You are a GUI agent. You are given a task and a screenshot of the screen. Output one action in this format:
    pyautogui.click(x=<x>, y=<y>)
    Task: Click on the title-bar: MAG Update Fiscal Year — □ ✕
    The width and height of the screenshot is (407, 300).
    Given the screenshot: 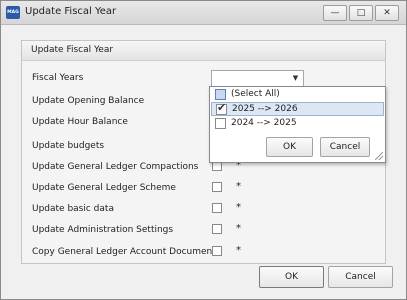 What is the action you would take?
    pyautogui.click(x=203, y=13)
    